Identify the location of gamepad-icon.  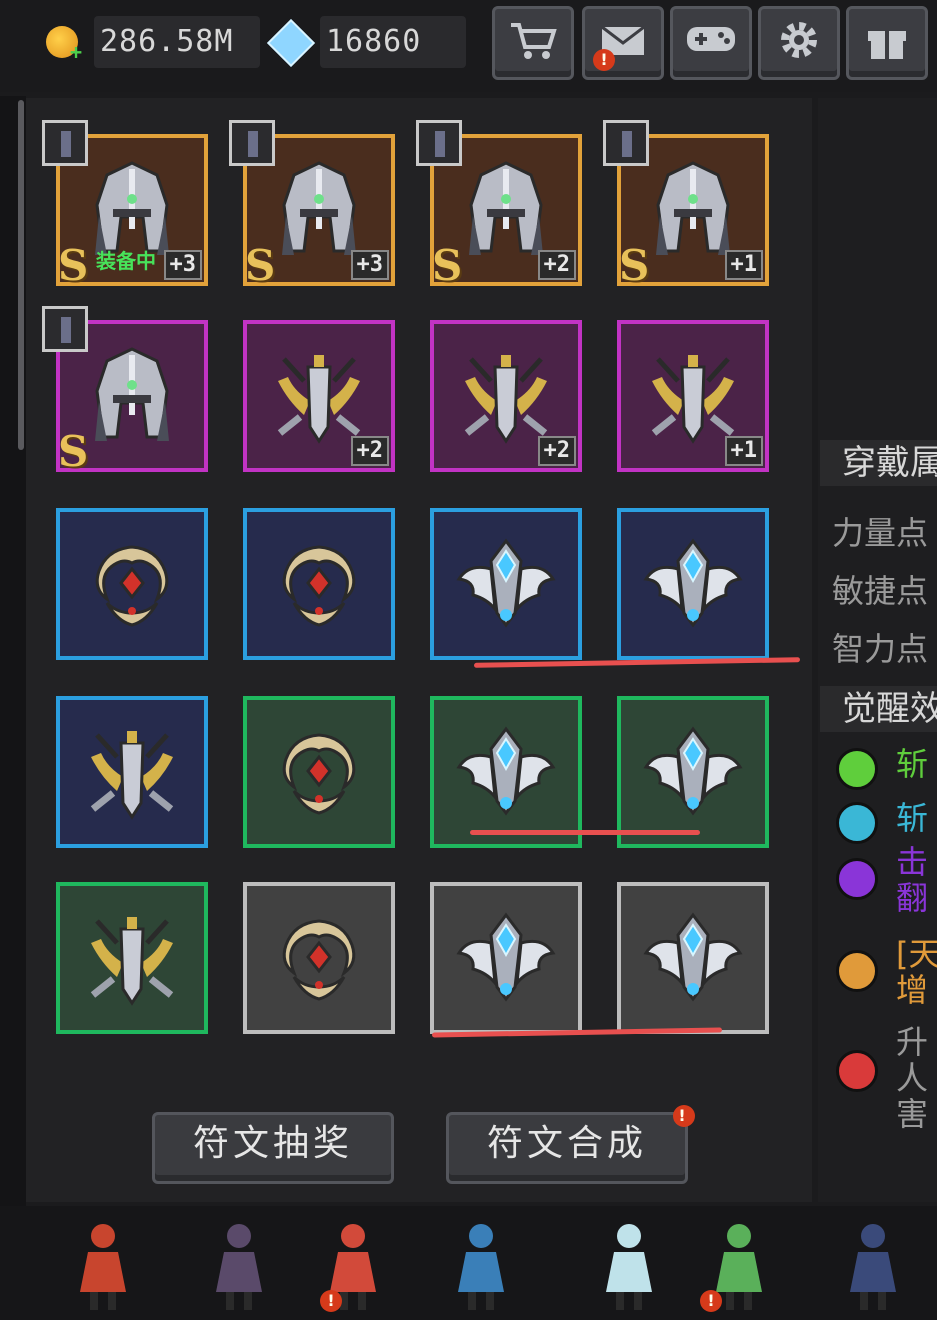
(711, 39).